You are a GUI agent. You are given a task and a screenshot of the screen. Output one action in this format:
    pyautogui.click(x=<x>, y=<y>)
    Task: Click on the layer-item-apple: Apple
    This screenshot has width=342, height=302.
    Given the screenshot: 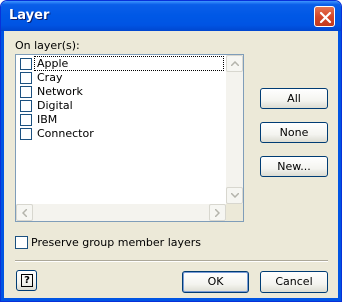 What is the action you would take?
    pyautogui.click(x=121, y=63)
    